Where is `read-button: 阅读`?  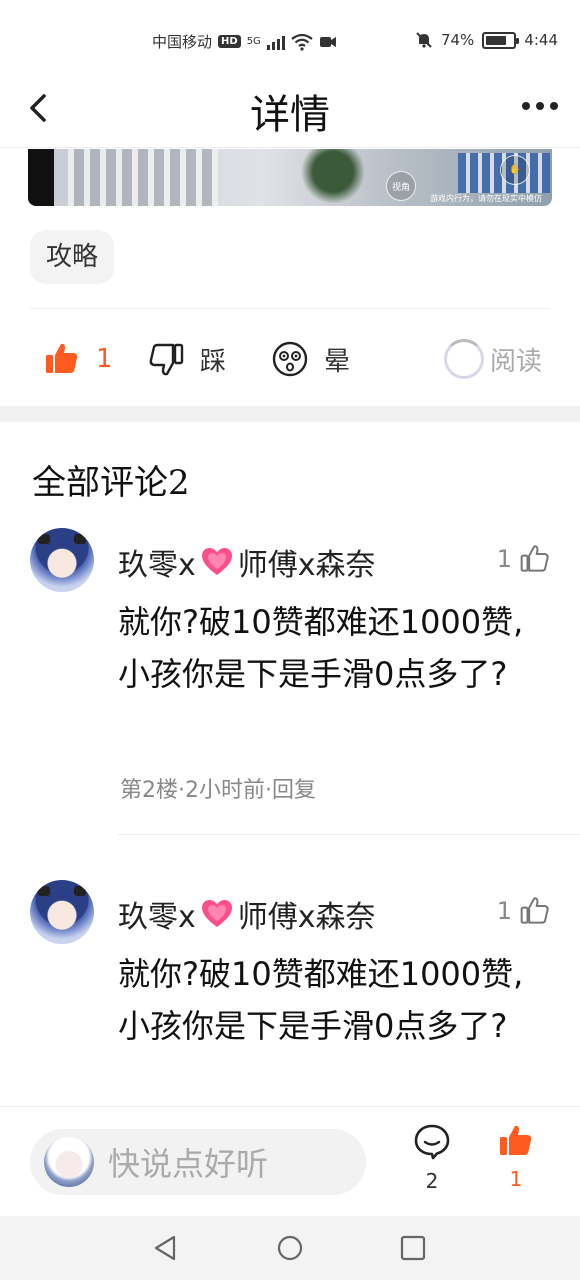 read-button: 阅读 is located at coordinates (493, 359).